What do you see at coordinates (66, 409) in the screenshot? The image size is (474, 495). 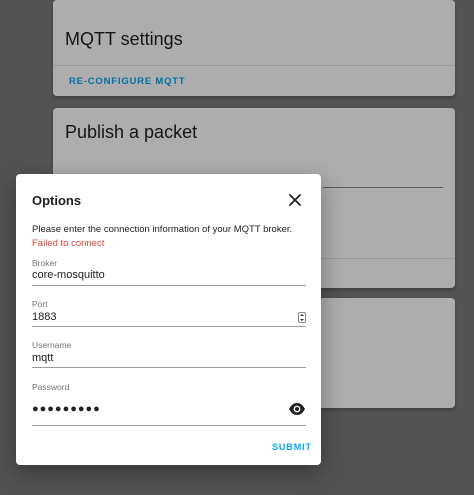 I see `password-input: ●●●●●●●●●` at bounding box center [66, 409].